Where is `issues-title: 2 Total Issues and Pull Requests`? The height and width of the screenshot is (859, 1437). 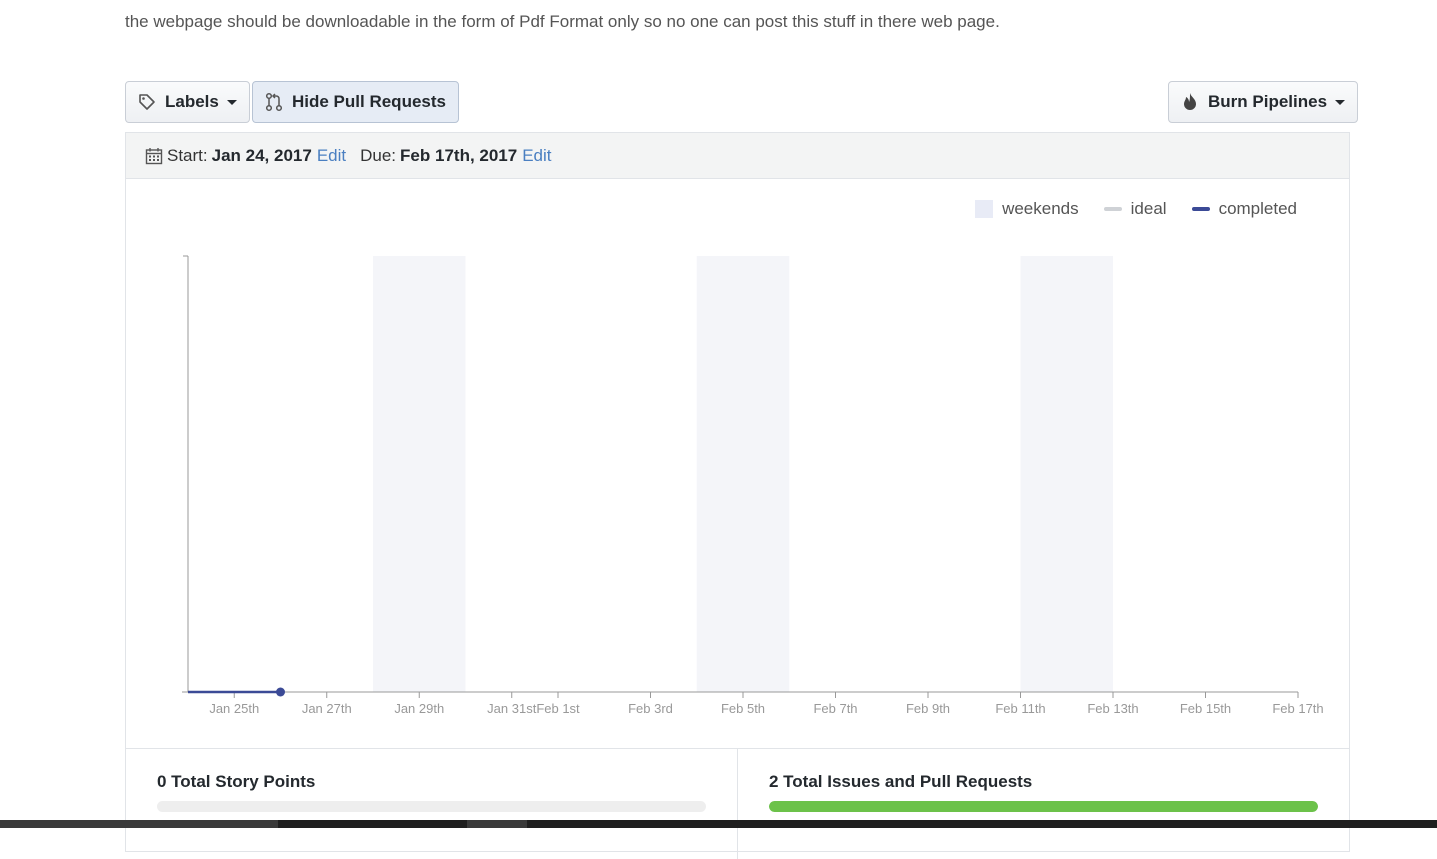 issues-title: 2 Total Issues and Pull Requests is located at coordinates (901, 781).